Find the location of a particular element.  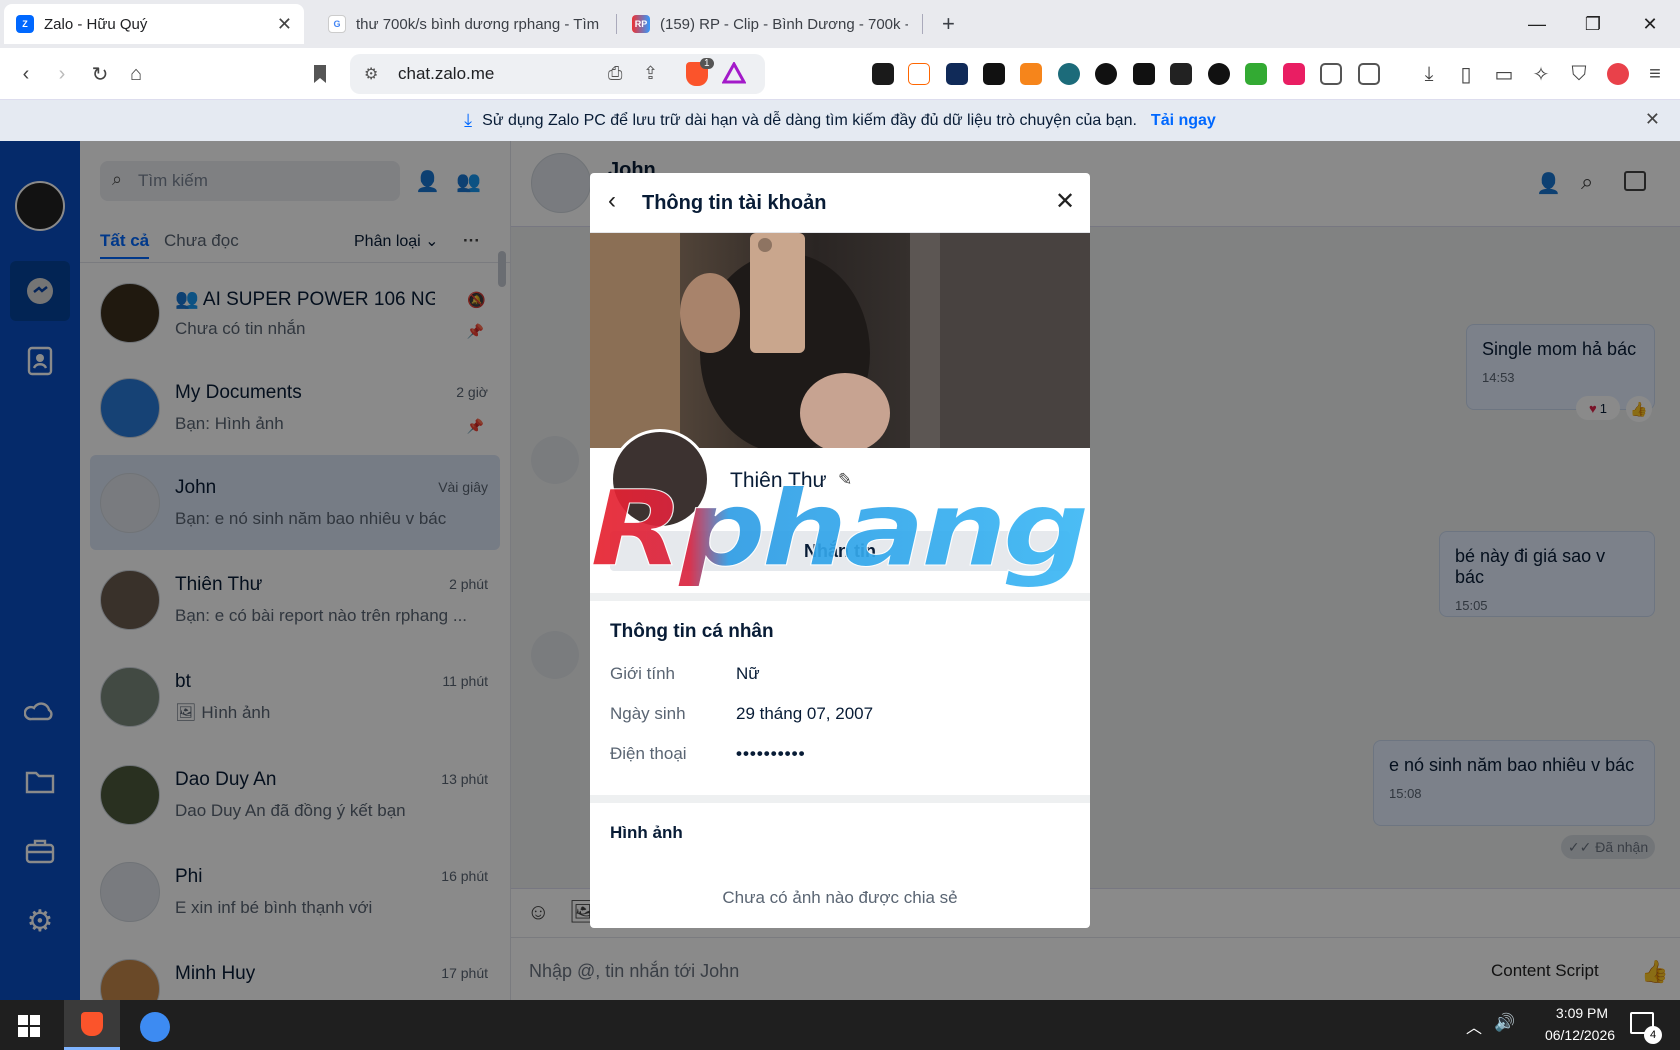

windows-start-icon is located at coordinates (29, 1026).